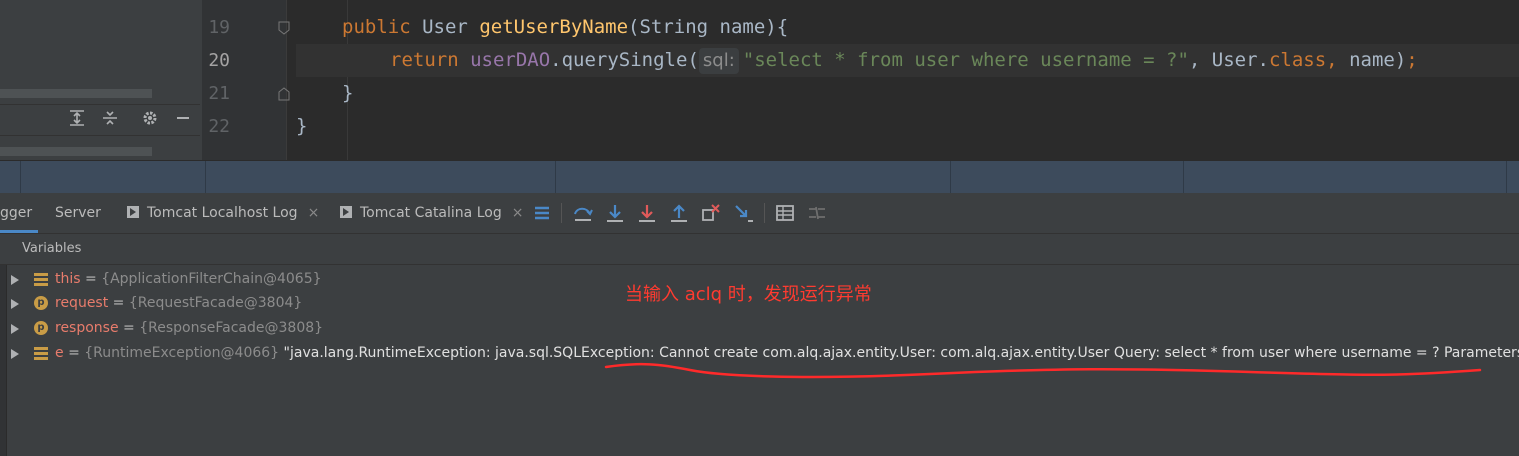 The height and width of the screenshot is (456, 1519). Describe the element at coordinates (510, 60) in the screenshot. I see `field-ref: userDAO` at that location.